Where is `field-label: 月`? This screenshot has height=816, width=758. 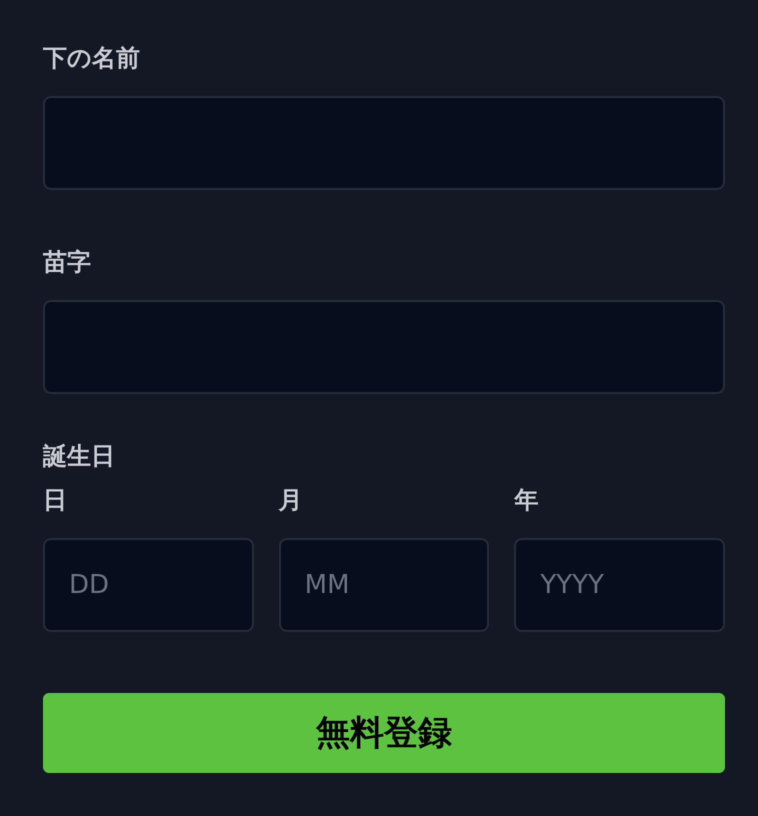 field-label: 月 is located at coordinates (291, 500).